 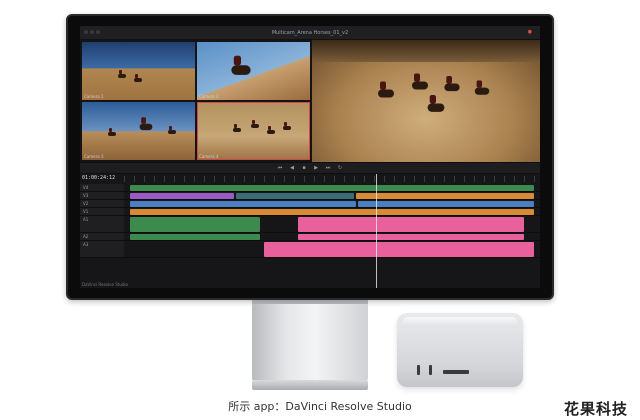 I want to click on app-footer: DaVinci Resolve Studio, so click(x=105, y=284).